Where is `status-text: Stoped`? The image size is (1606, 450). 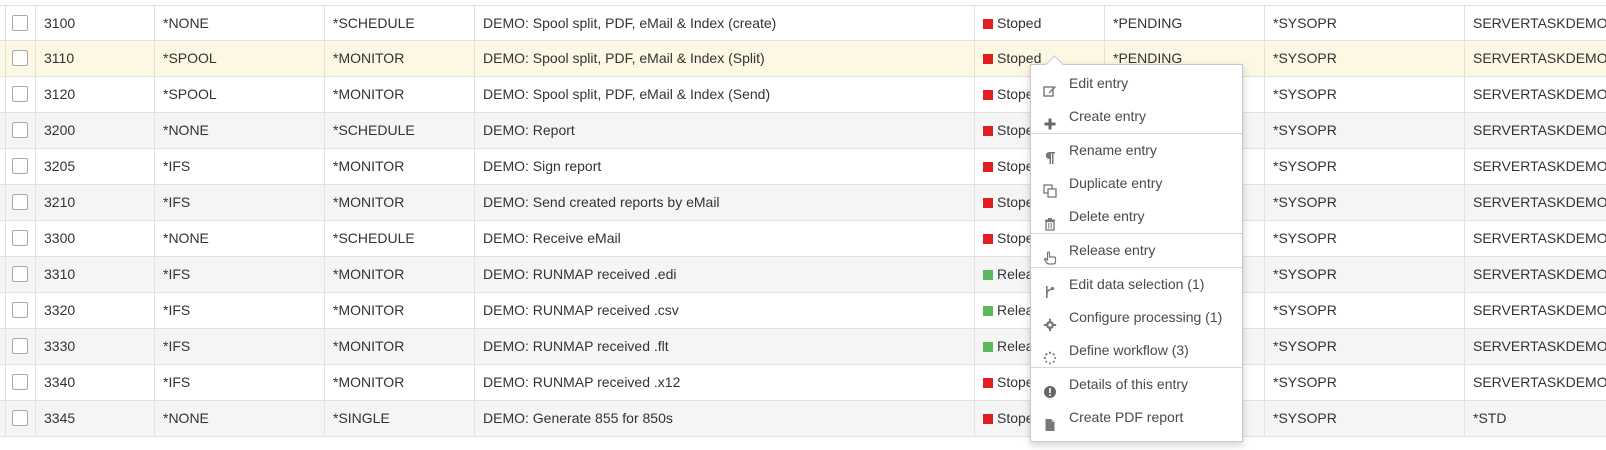 status-text: Stoped is located at coordinates (1019, 23).